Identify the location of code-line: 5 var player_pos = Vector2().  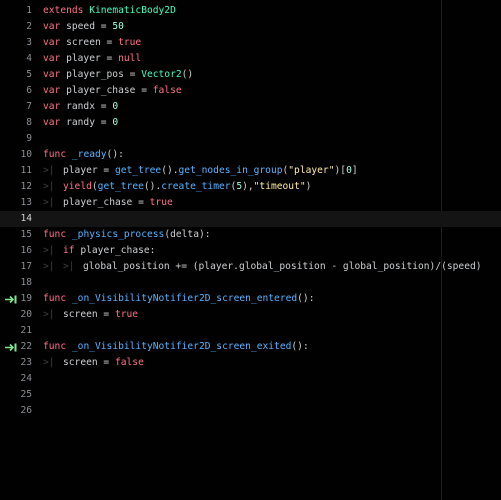
(250, 75).